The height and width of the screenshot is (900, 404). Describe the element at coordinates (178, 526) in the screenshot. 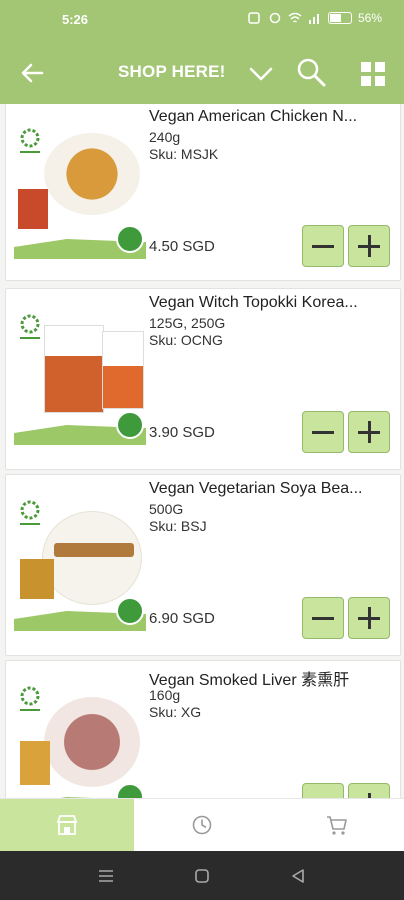

I see `product-sku: Sku: BSJ` at that location.